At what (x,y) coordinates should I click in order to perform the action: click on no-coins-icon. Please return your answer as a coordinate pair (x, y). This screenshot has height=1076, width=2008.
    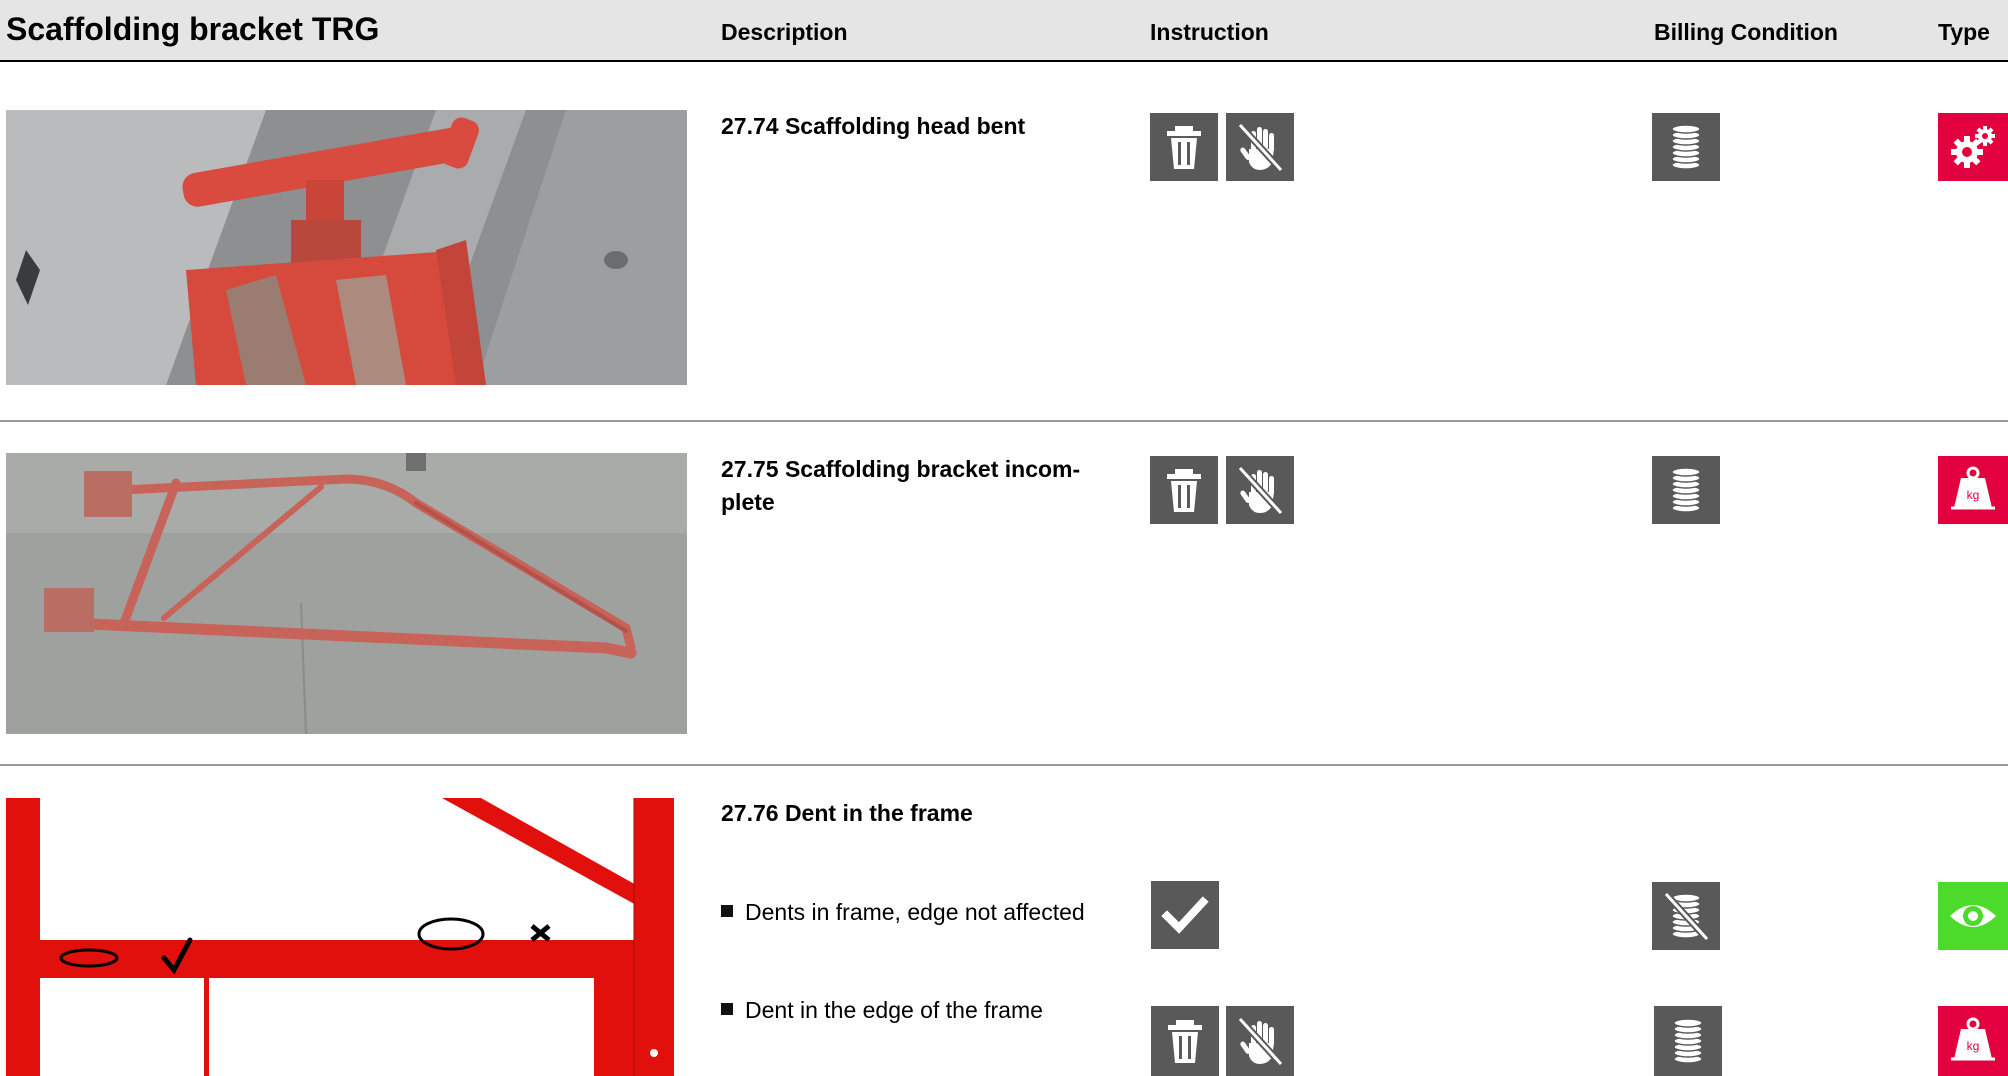
    Looking at the image, I should click on (1686, 916).